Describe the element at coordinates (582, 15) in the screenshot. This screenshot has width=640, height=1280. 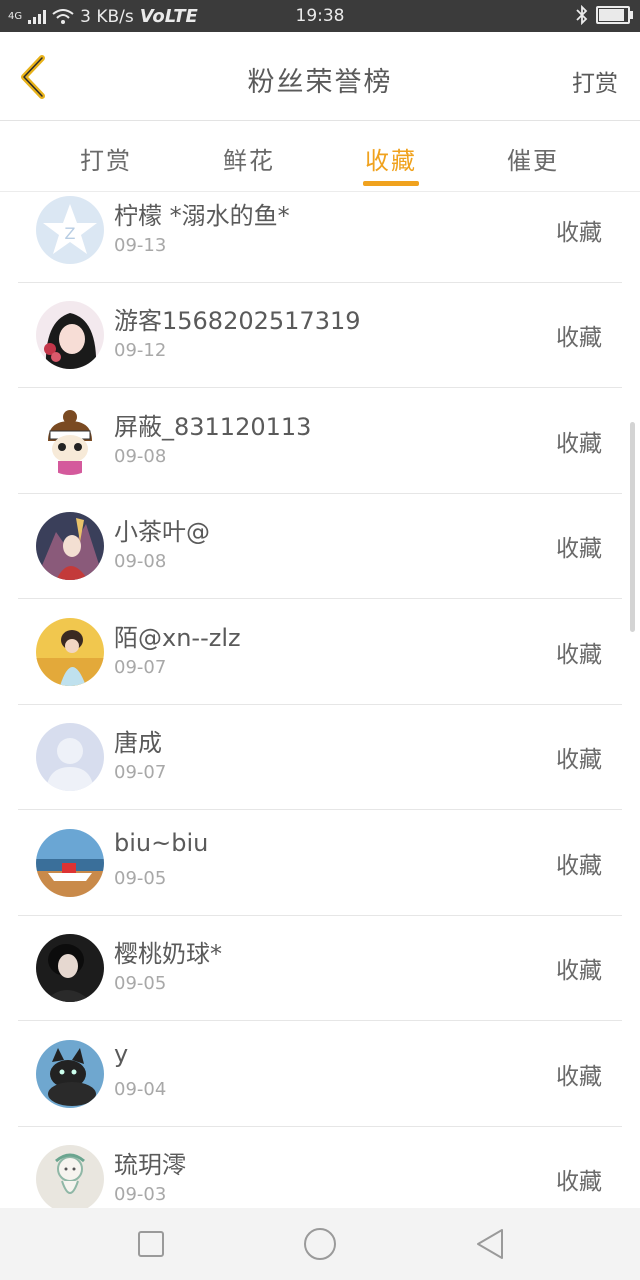
I see `bluetooth-icon` at that location.